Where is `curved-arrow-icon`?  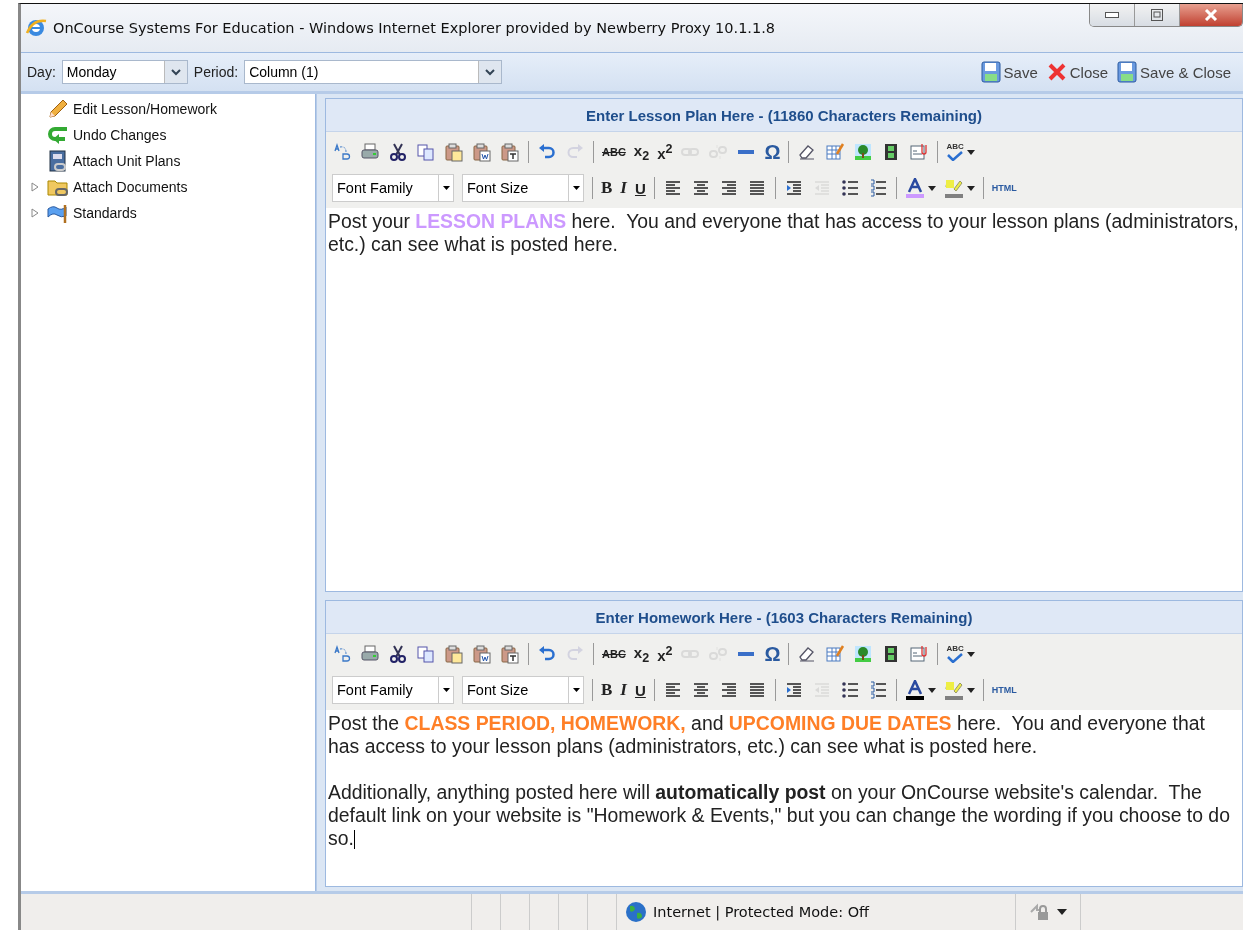
curved-arrow-icon is located at coordinates (58, 135).